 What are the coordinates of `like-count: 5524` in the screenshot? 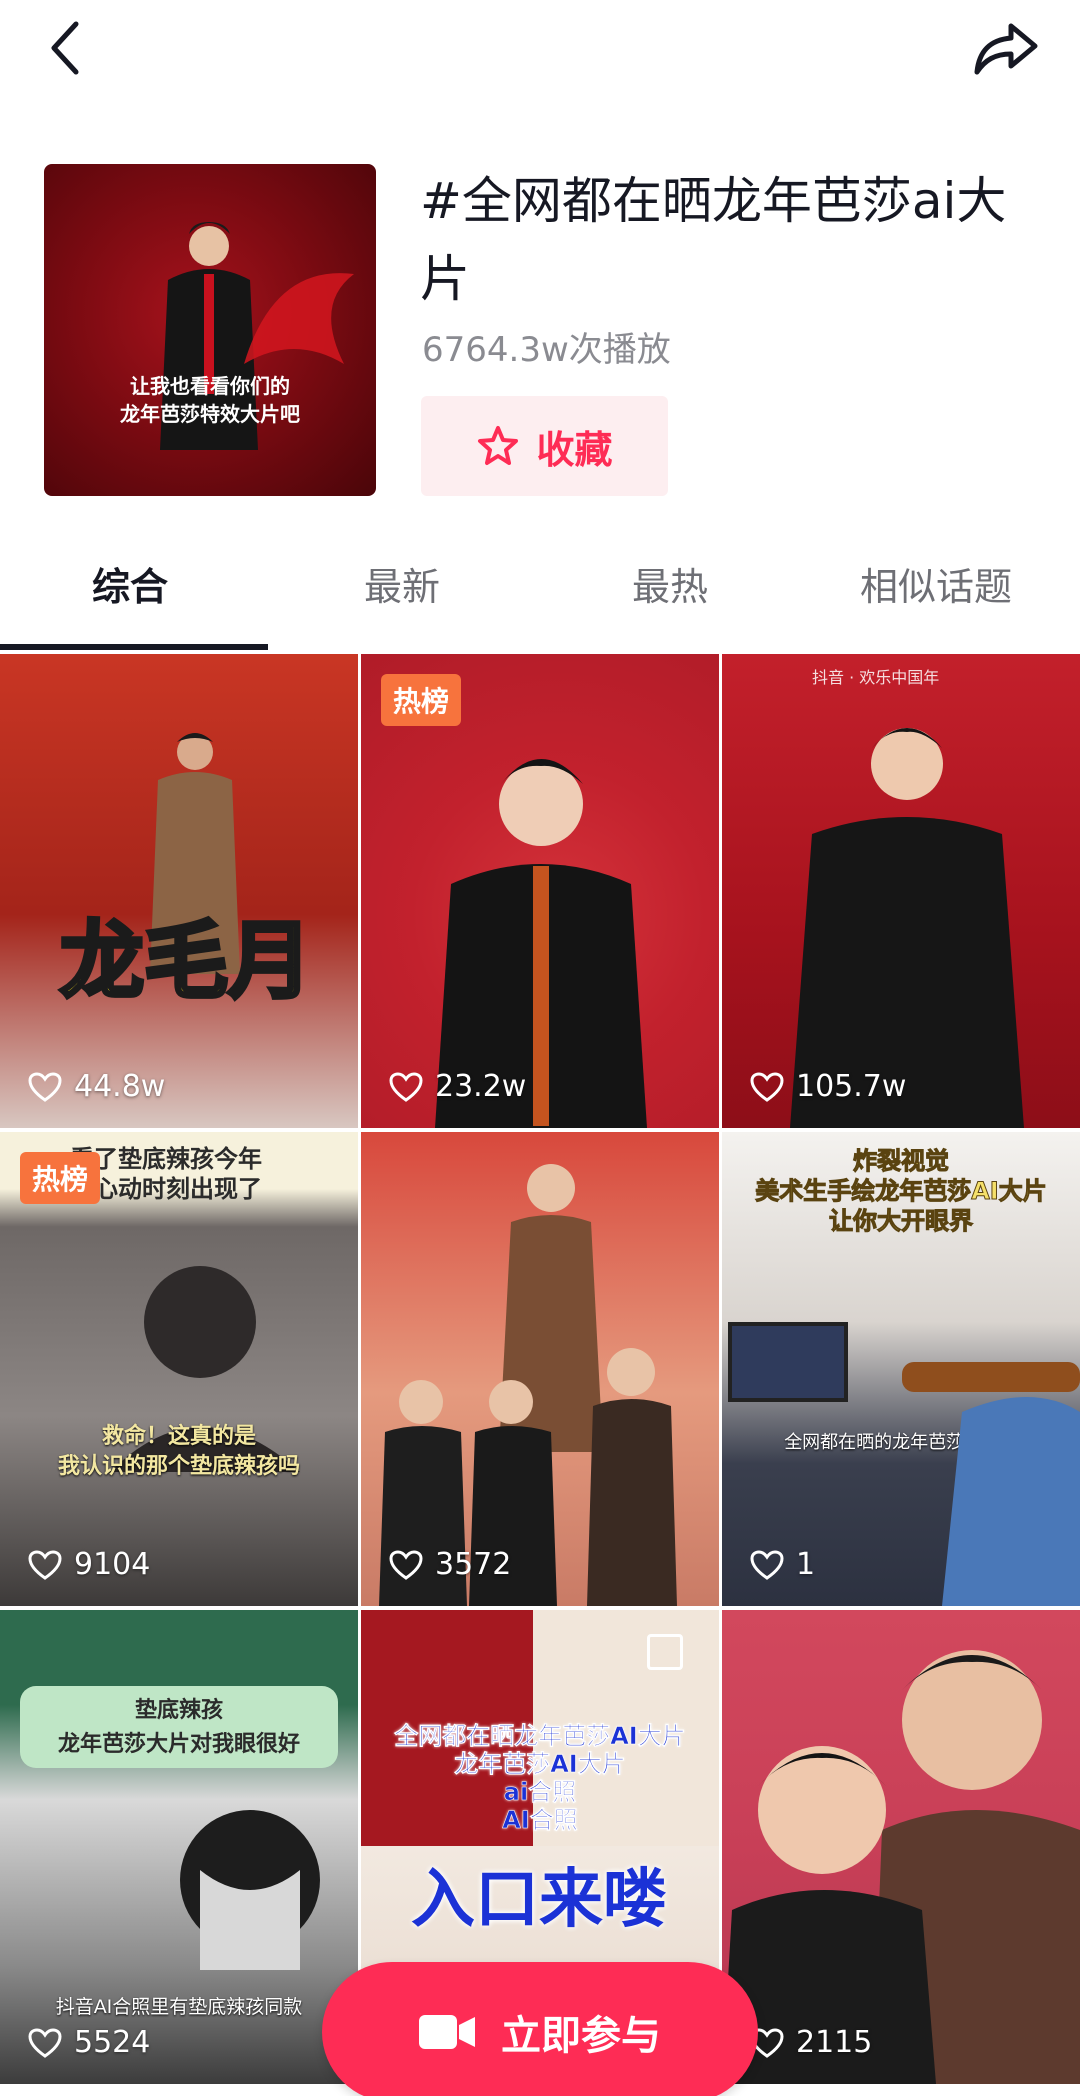 It's located at (89, 2042).